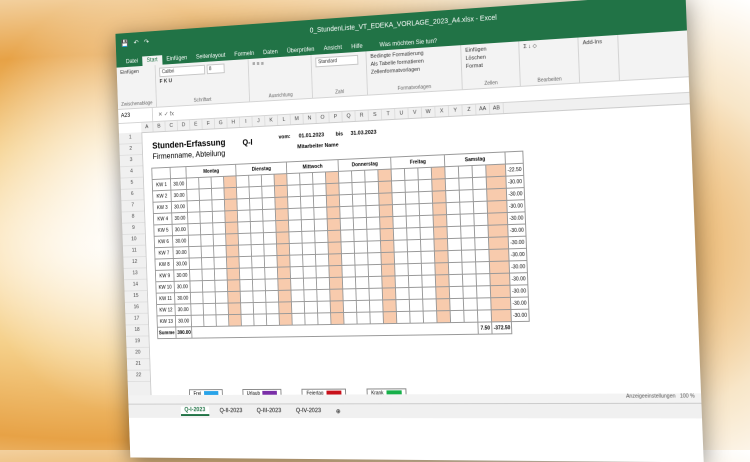 The width and height of the screenshot is (750, 462). What do you see at coordinates (490, 65) in the screenshot?
I see `format-cells-button: Format` at bounding box center [490, 65].